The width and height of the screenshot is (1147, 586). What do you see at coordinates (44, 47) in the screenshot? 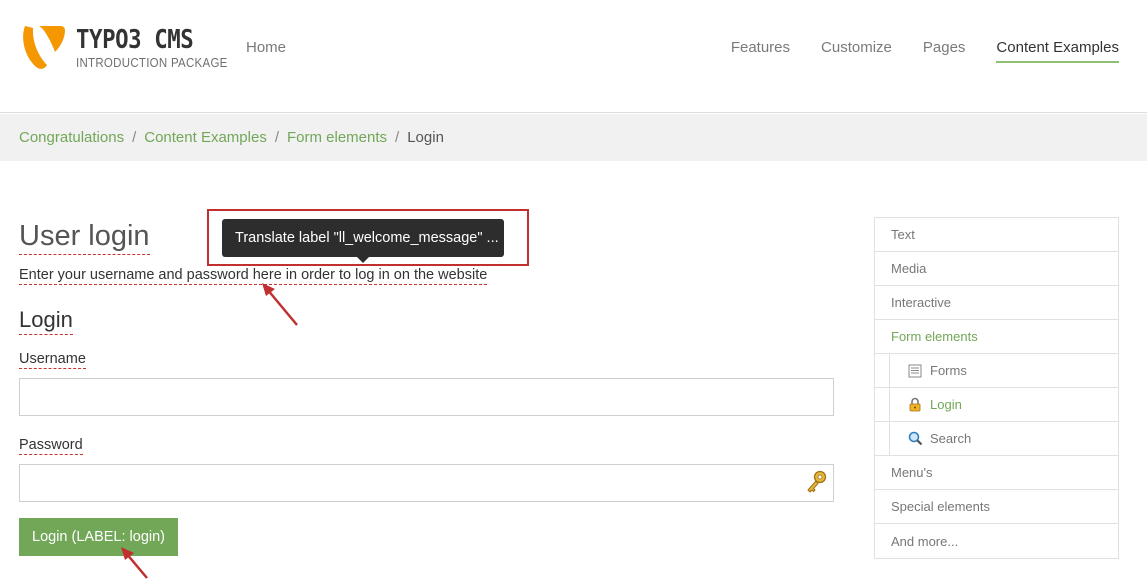
I see `typo3-logo-icon` at bounding box center [44, 47].